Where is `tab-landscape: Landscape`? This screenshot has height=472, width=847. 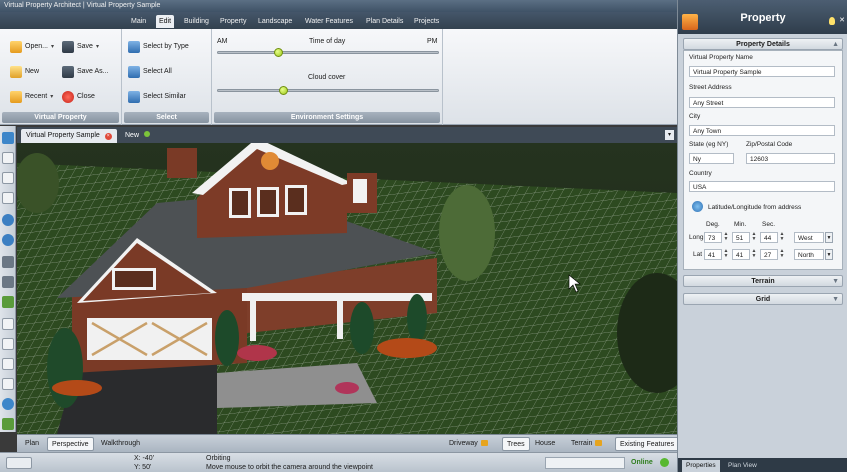
tab-landscape: Landscape is located at coordinates (275, 21).